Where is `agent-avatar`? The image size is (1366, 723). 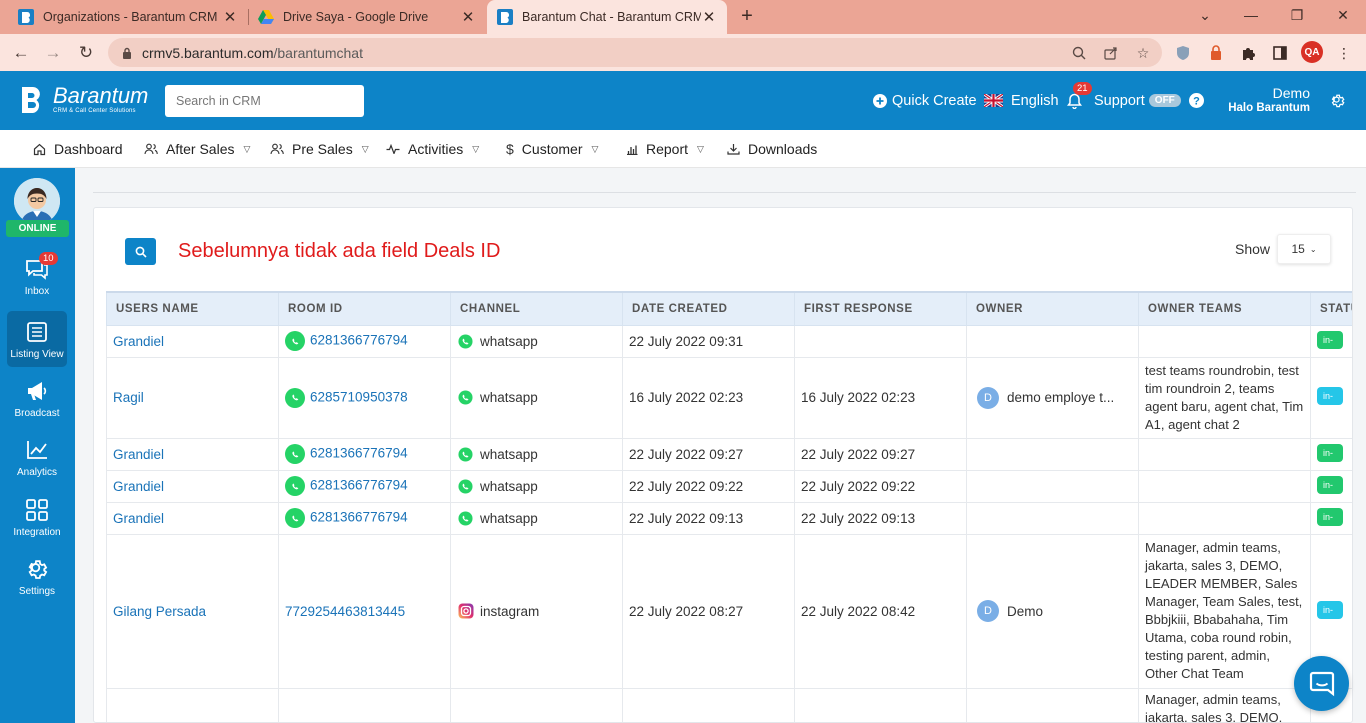
agent-avatar is located at coordinates (37, 201).